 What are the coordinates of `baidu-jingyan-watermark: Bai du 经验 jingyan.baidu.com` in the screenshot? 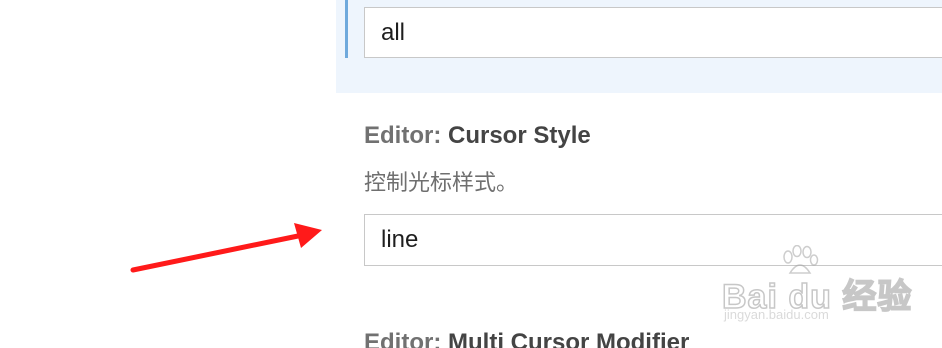 It's located at (816, 287).